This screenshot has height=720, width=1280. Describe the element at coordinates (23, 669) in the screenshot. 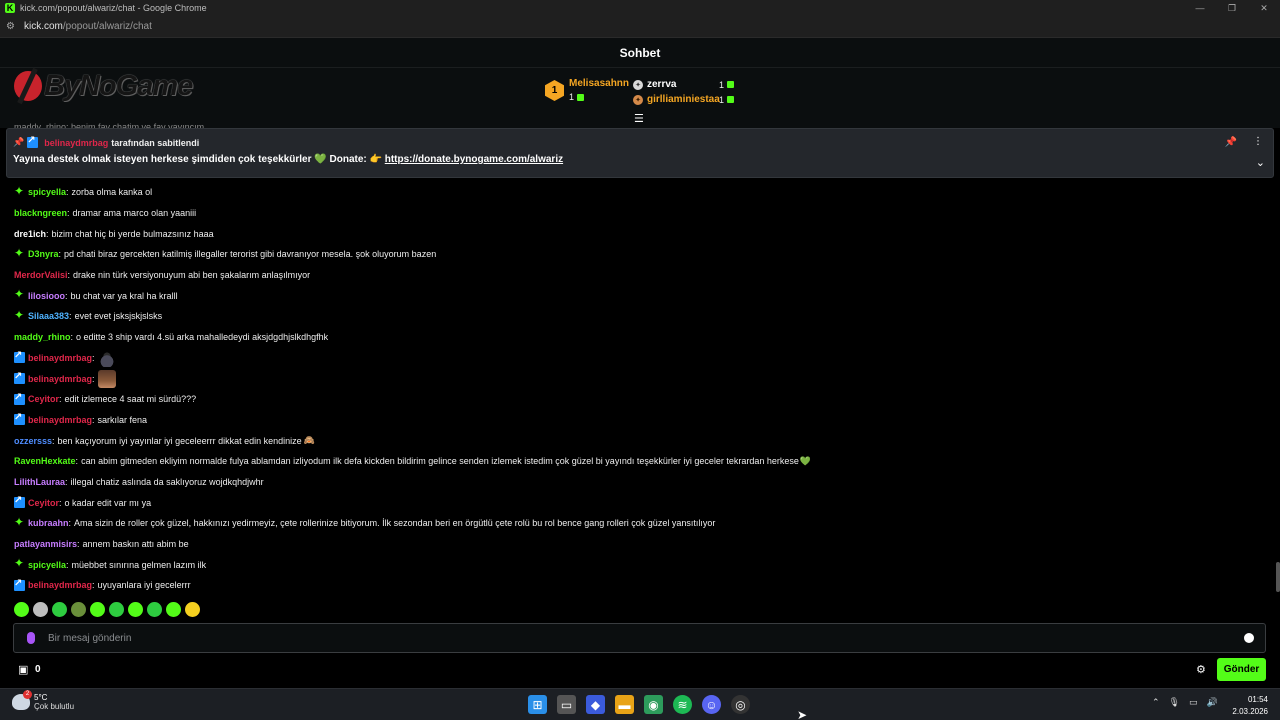

I see `store-icon: ▣` at that location.